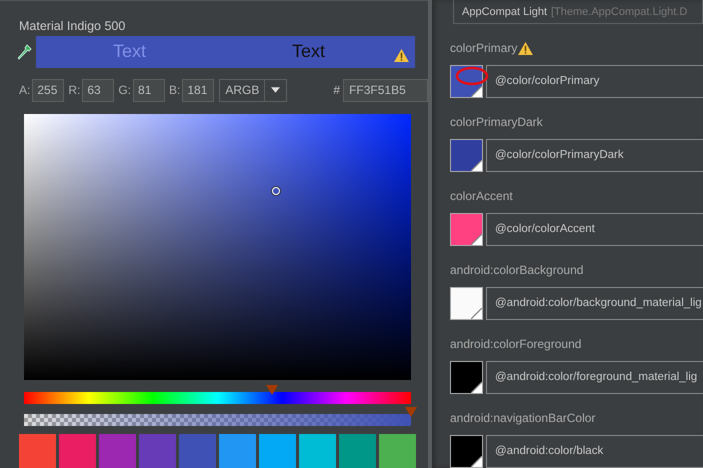 The width and height of the screenshot is (703, 468). I want to click on channel-label: B:, so click(174, 90).